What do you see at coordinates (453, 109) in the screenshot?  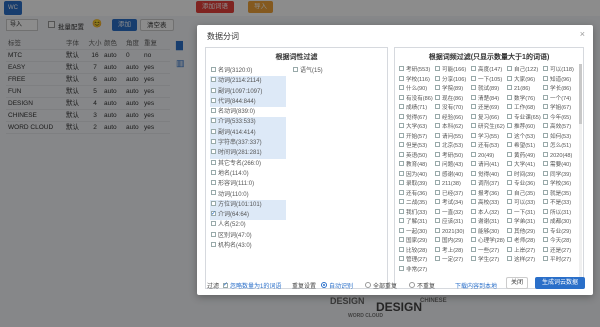 I see `frequency-word-item: 没有(70)` at bounding box center [453, 109].